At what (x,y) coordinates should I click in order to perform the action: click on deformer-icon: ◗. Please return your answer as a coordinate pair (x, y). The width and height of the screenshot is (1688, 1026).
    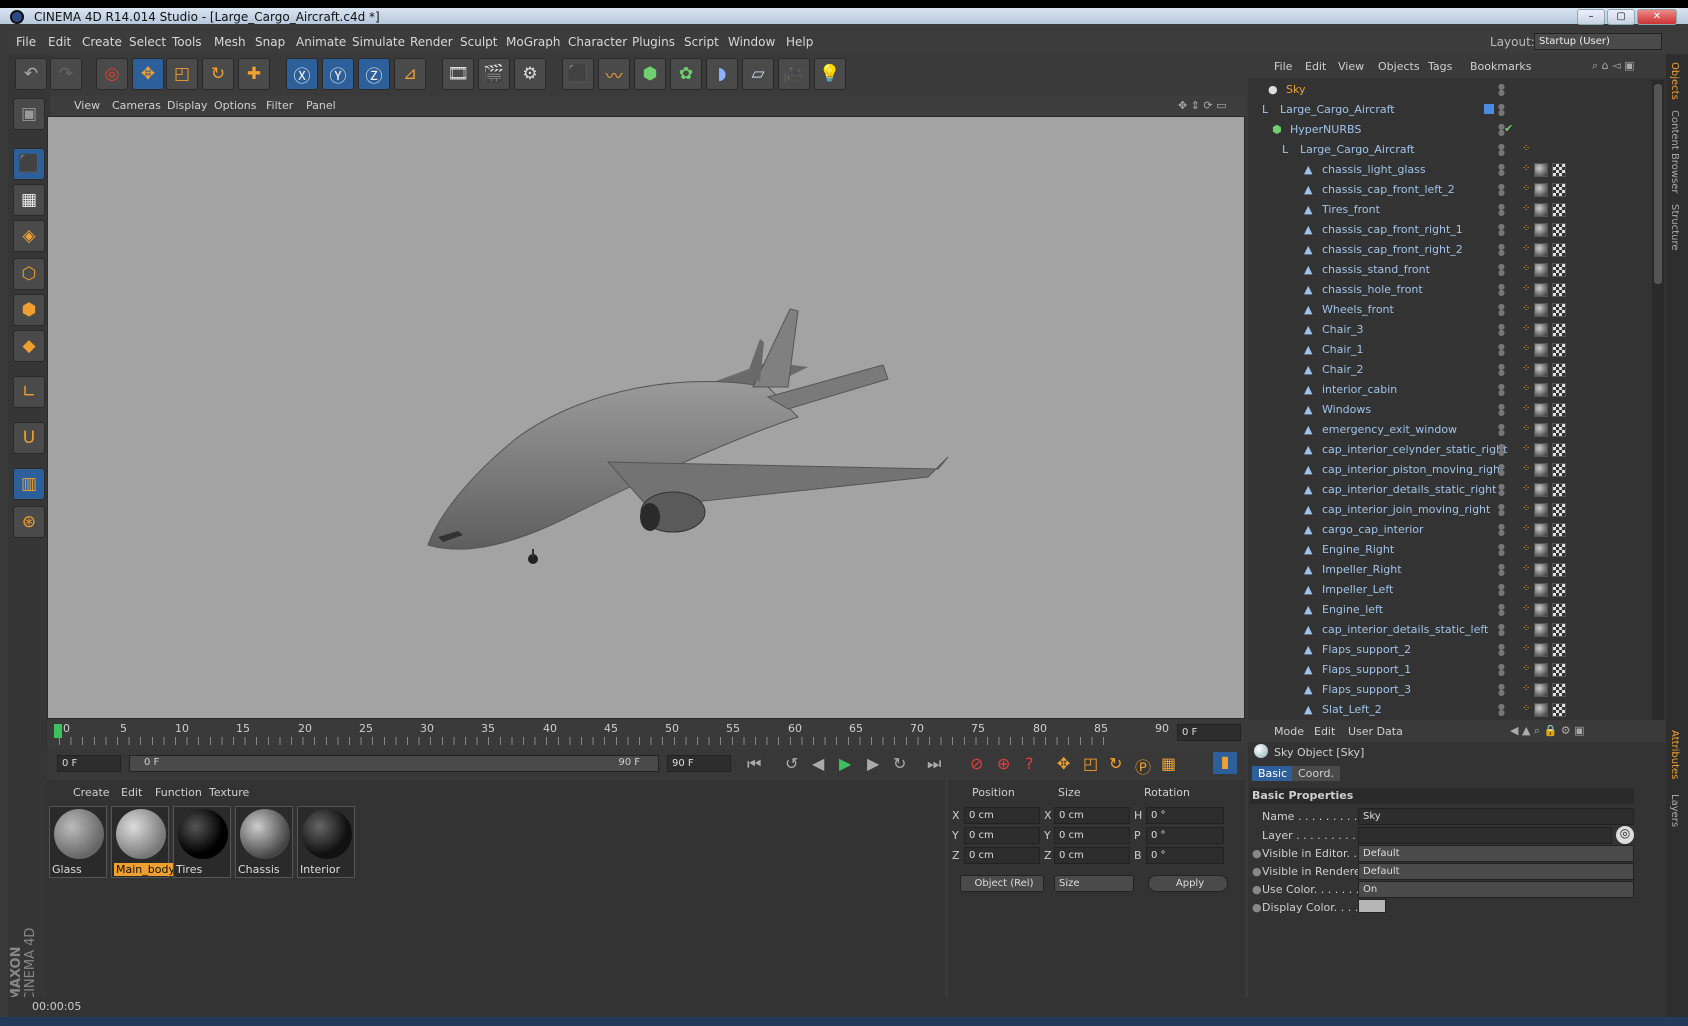
    Looking at the image, I should click on (722, 74).